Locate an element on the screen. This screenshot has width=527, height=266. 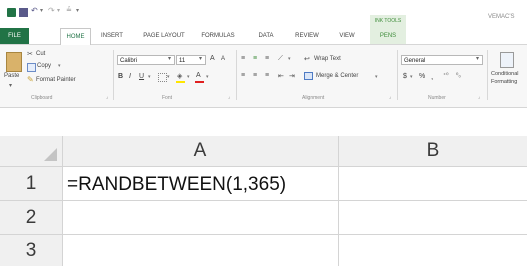
grow-font-button: A is located at coordinates (212, 58).